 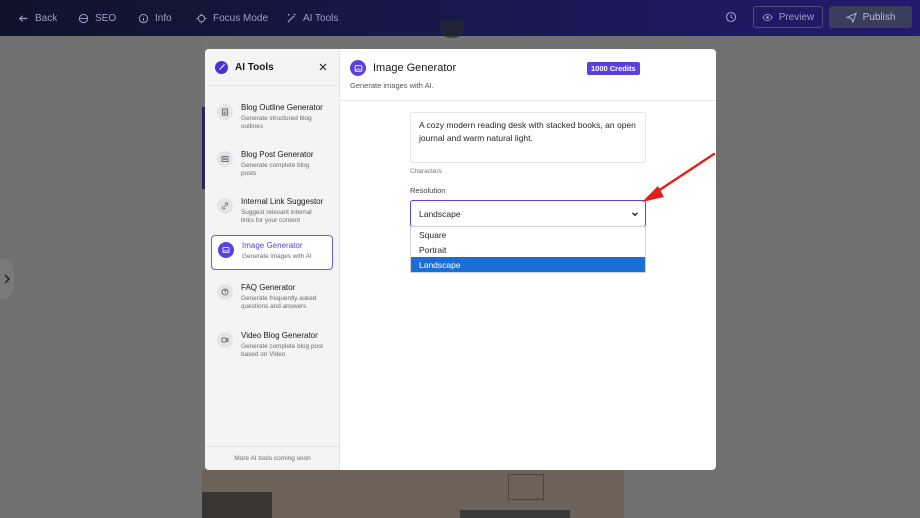 What do you see at coordinates (221, 67) in the screenshot?
I see `ai-tools-logo-icon` at bounding box center [221, 67].